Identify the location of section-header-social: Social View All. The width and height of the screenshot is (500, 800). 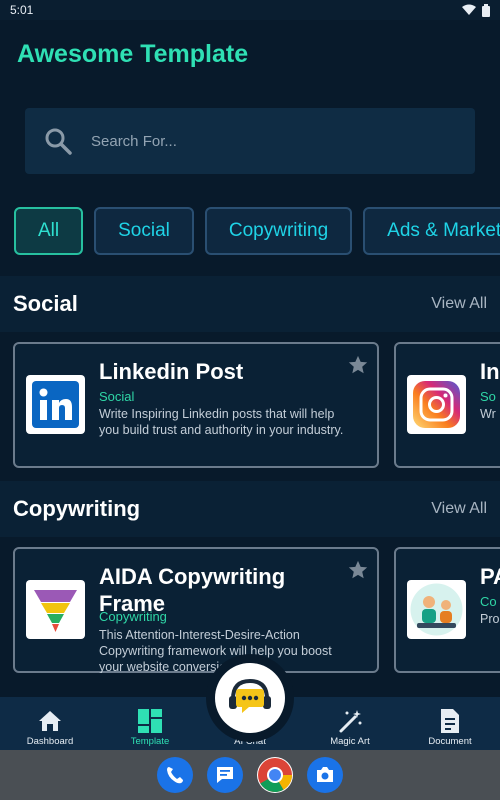
(250, 304).